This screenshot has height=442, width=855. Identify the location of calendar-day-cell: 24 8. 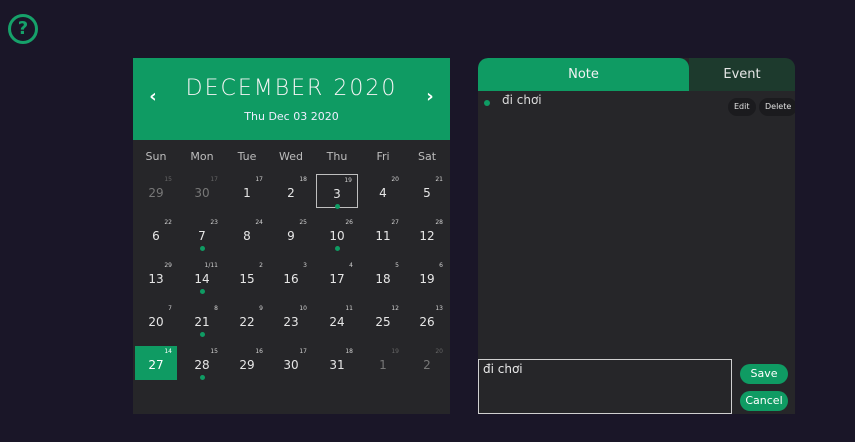
(247, 234).